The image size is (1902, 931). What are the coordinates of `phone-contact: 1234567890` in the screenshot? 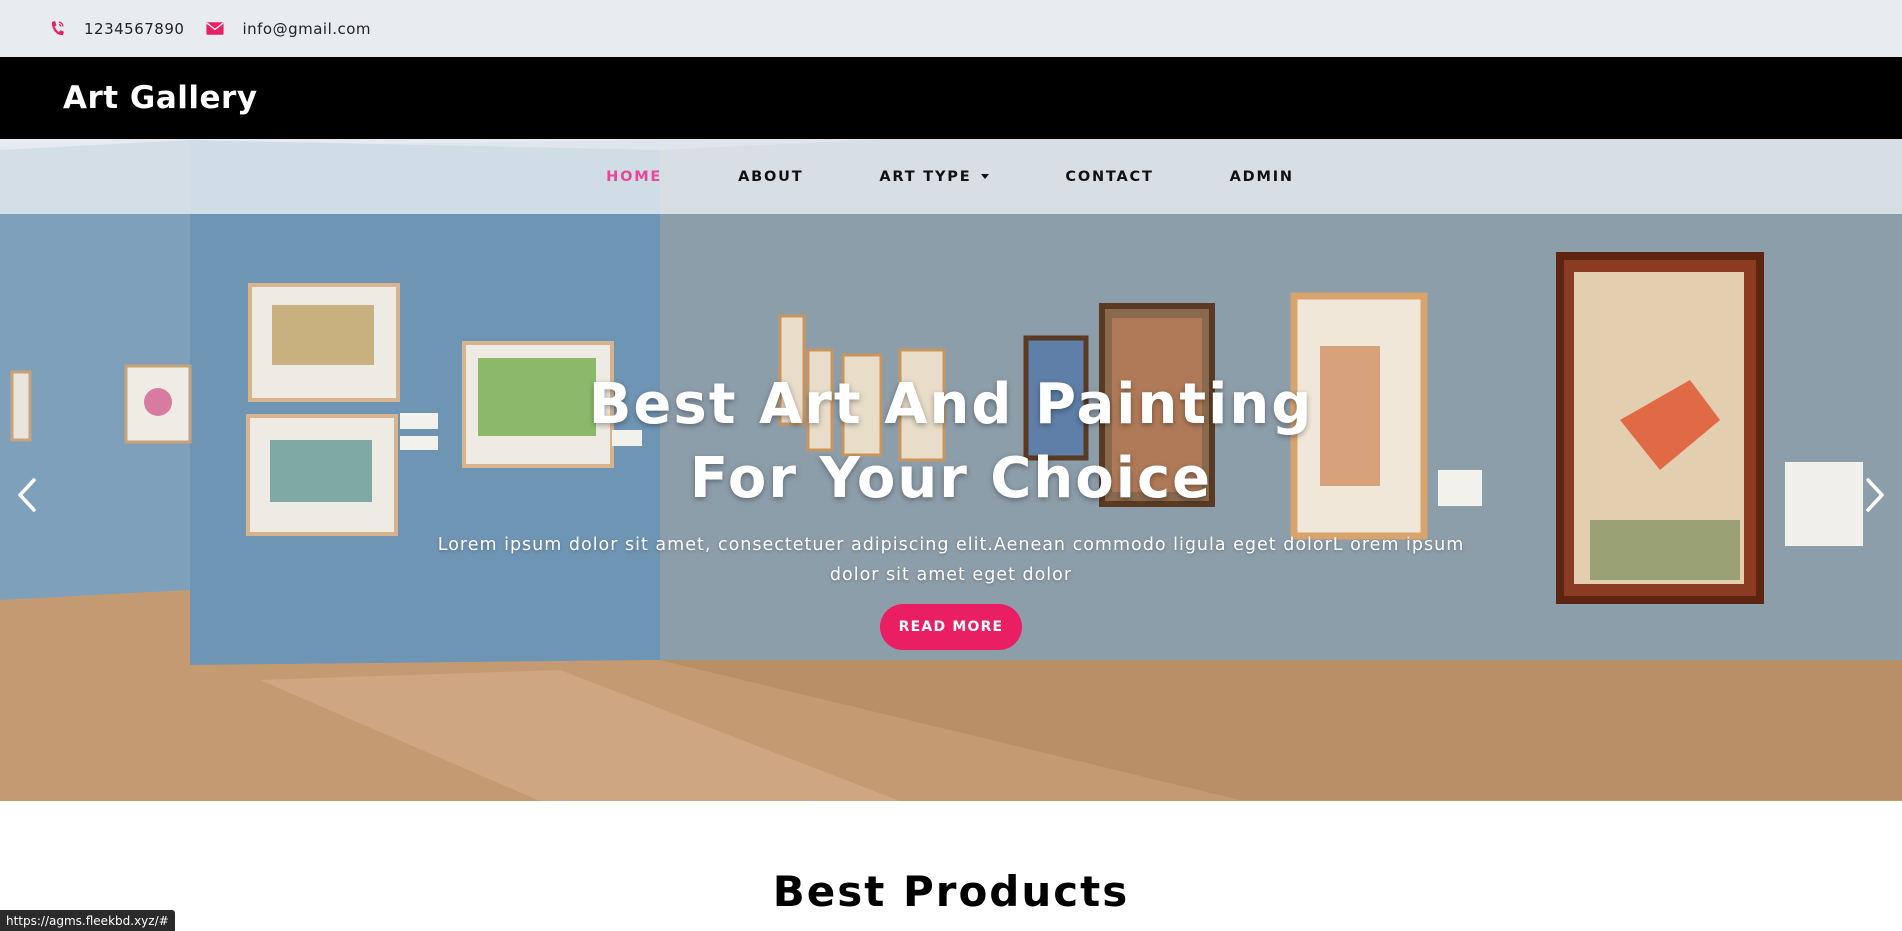 It's located at (116, 29).